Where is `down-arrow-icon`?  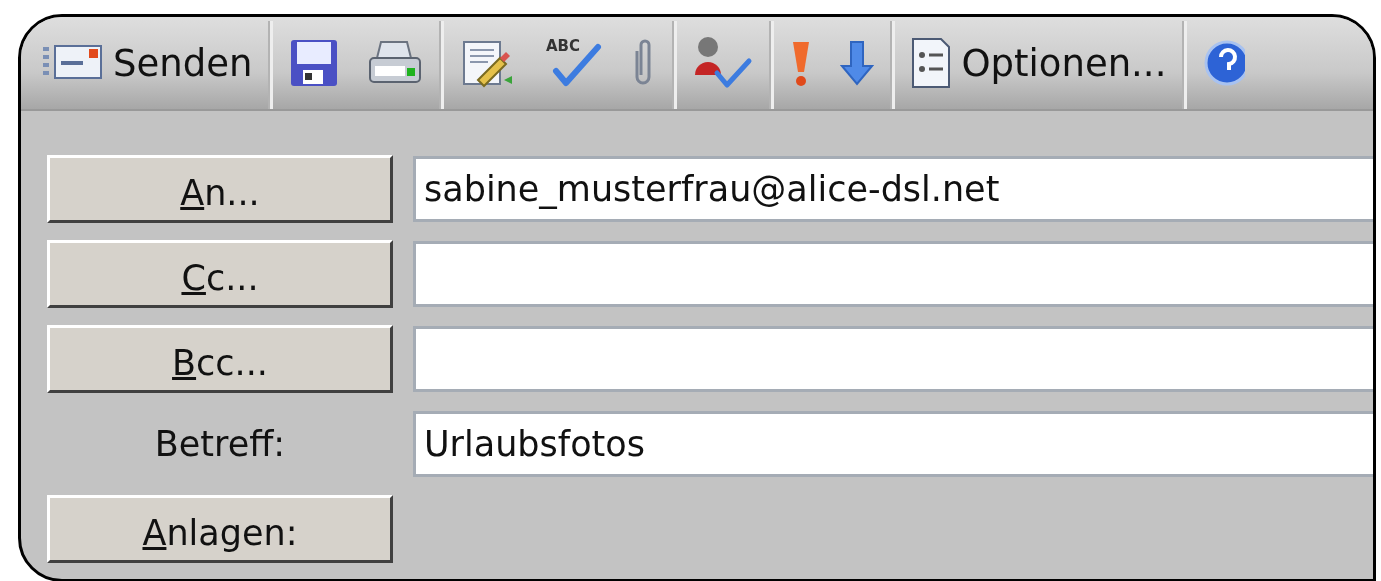
down-arrow-icon is located at coordinates (857, 63).